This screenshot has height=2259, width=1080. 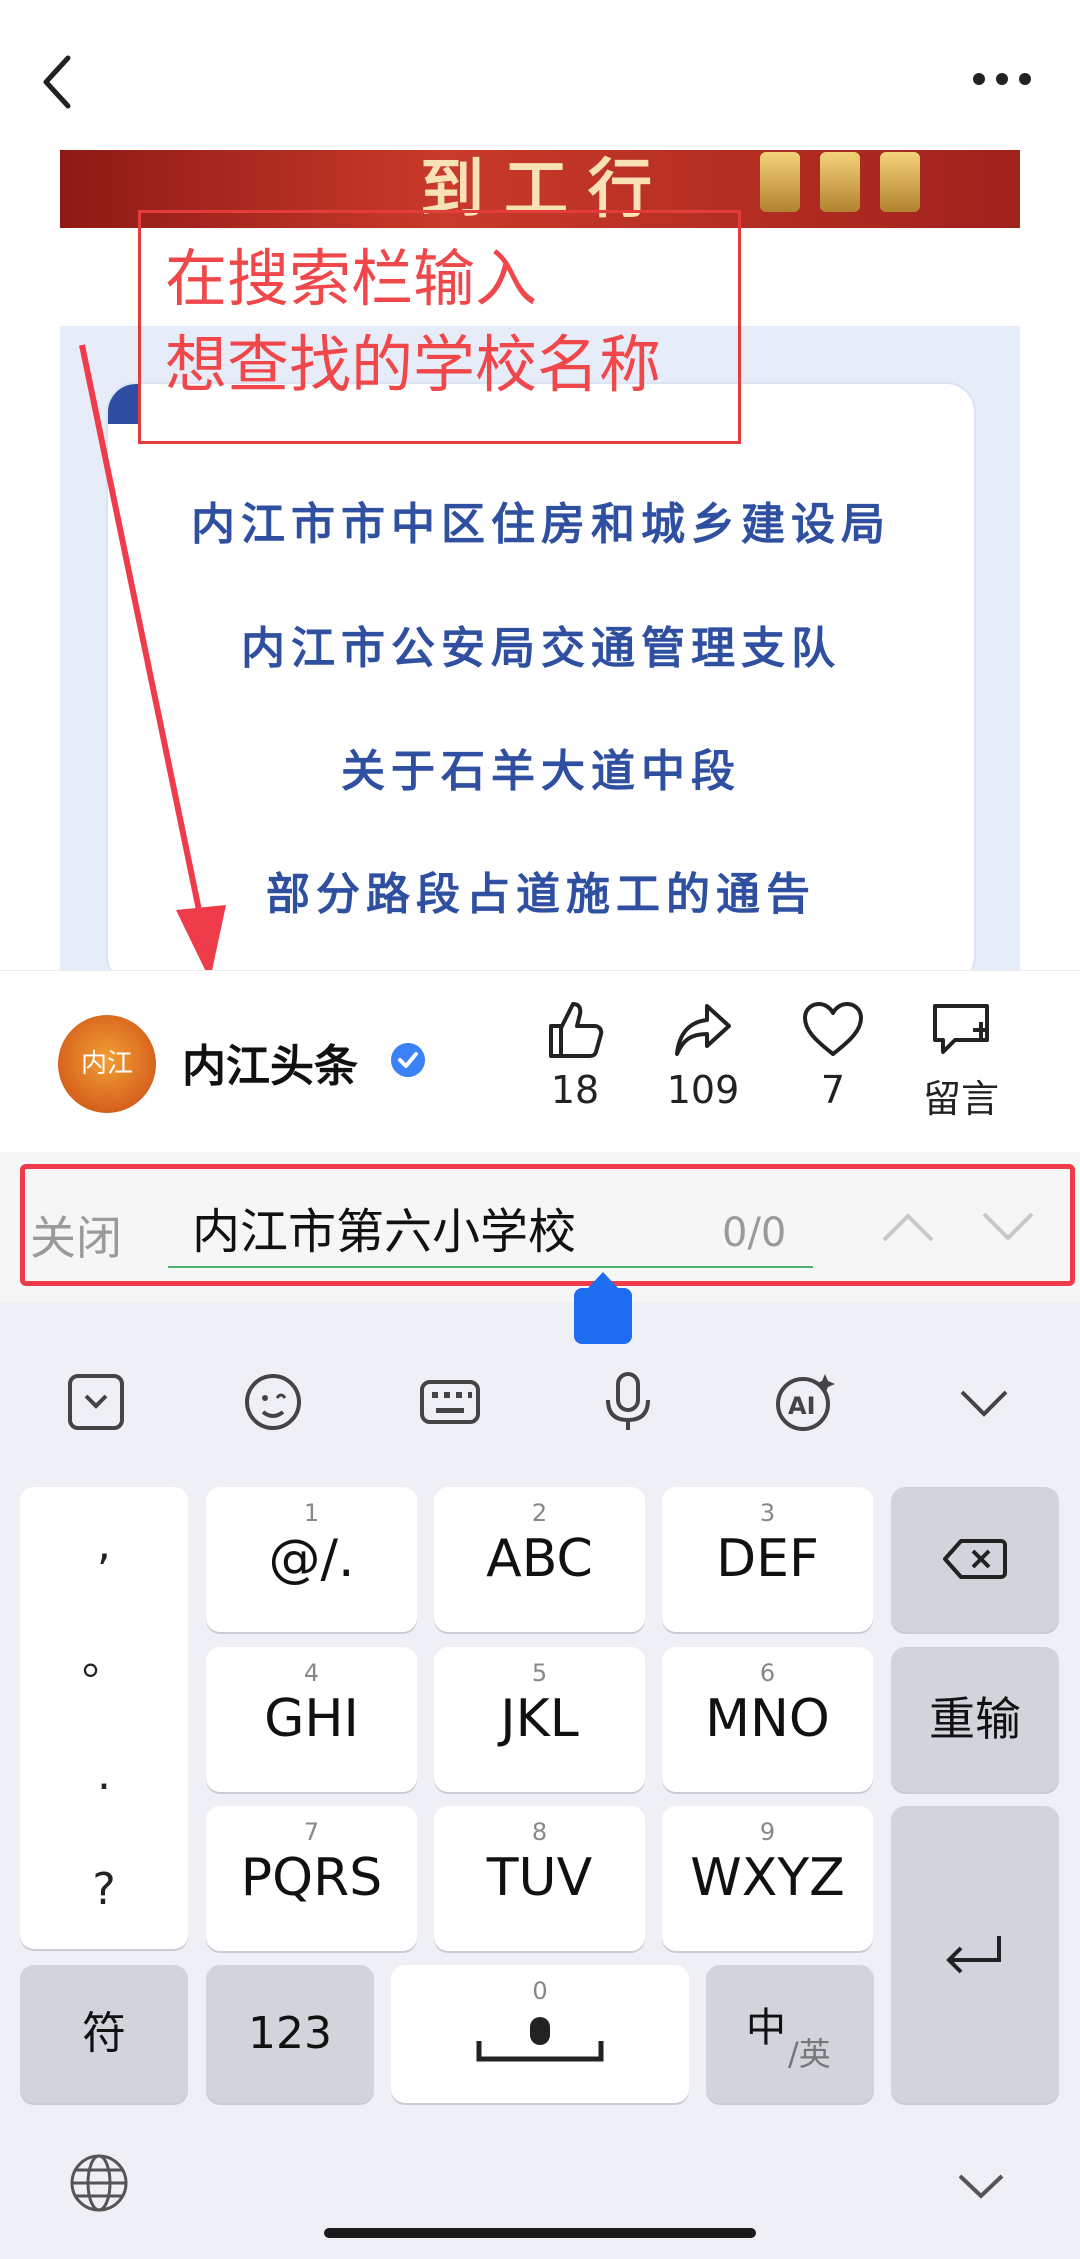 What do you see at coordinates (961, 1029) in the screenshot?
I see `comment-add-icon` at bounding box center [961, 1029].